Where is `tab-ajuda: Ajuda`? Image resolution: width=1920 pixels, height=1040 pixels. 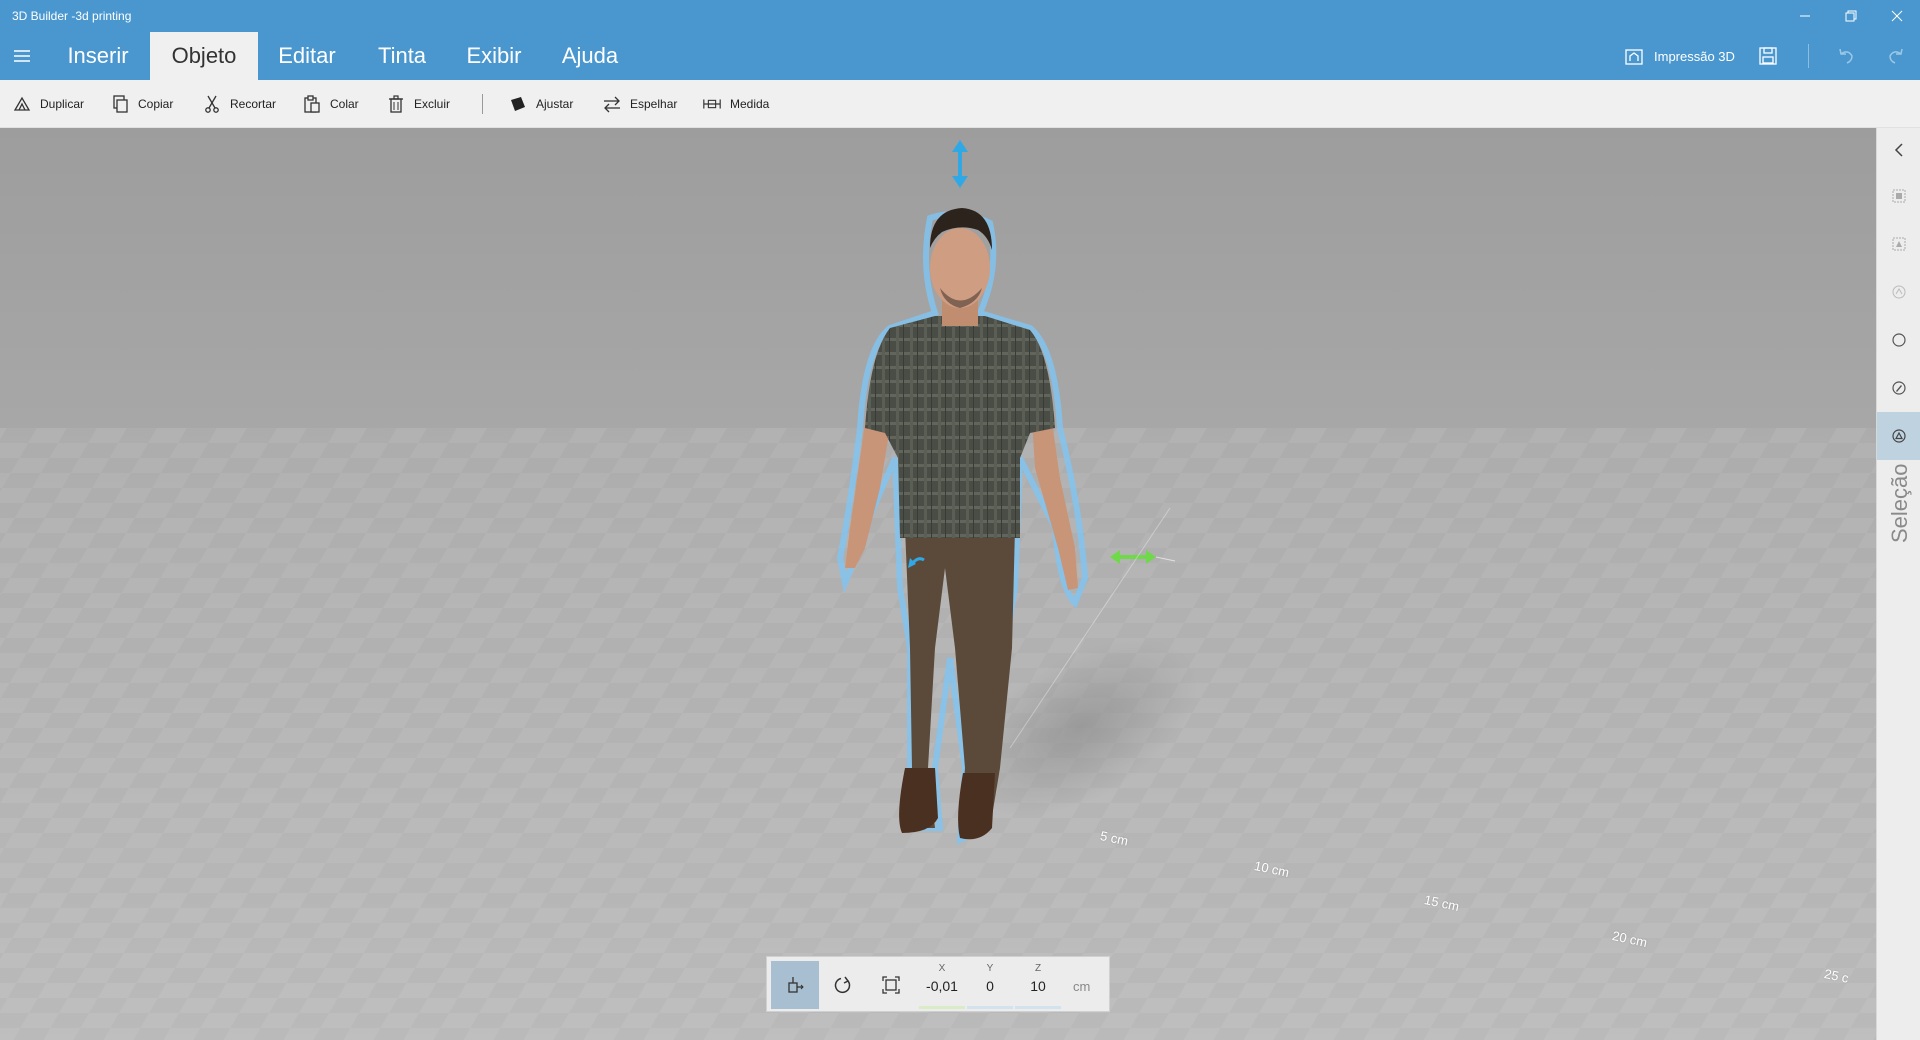 tab-ajuda: Ajuda is located at coordinates (590, 56).